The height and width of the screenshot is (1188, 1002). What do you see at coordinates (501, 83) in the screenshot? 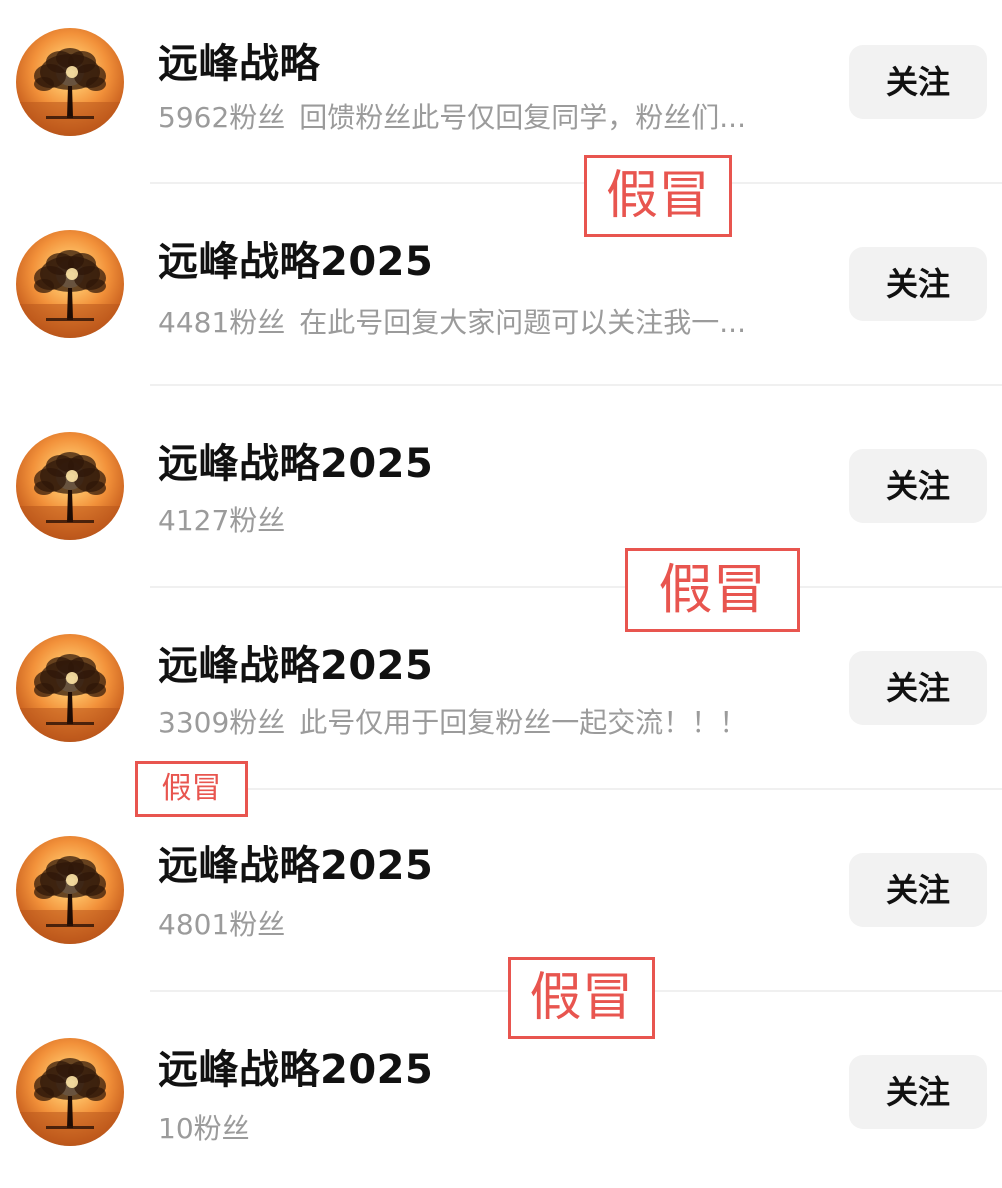
I see `list-item: 远峰战略 5962粉丝 回馈粉丝此号仅回复同学，粉丝们... 关注` at bounding box center [501, 83].